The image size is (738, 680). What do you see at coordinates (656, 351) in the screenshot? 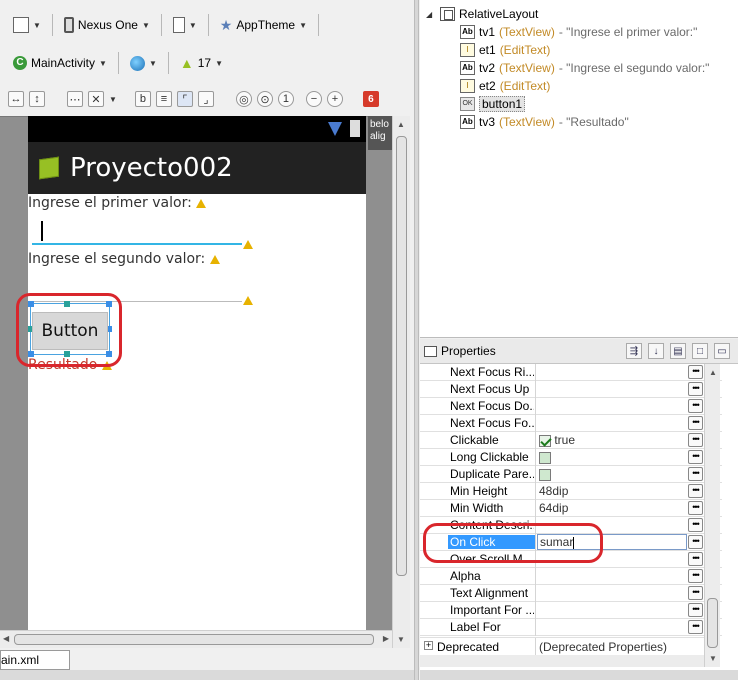
I see `sort-alpha-icon: ↓` at bounding box center [656, 351].